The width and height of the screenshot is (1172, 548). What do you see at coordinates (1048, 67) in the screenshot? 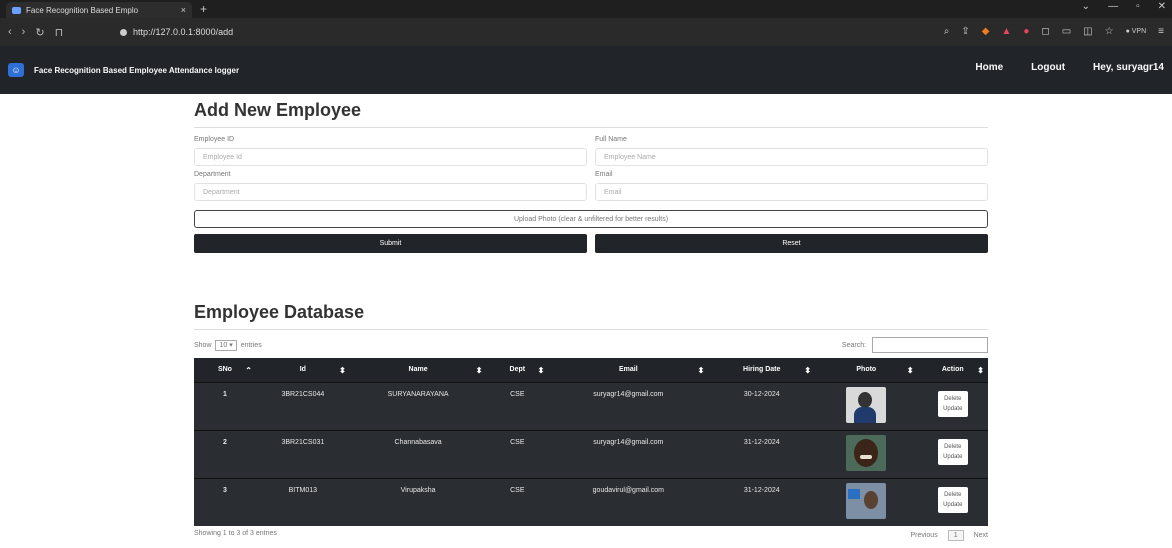
I see `logout-link: Logout` at bounding box center [1048, 67].